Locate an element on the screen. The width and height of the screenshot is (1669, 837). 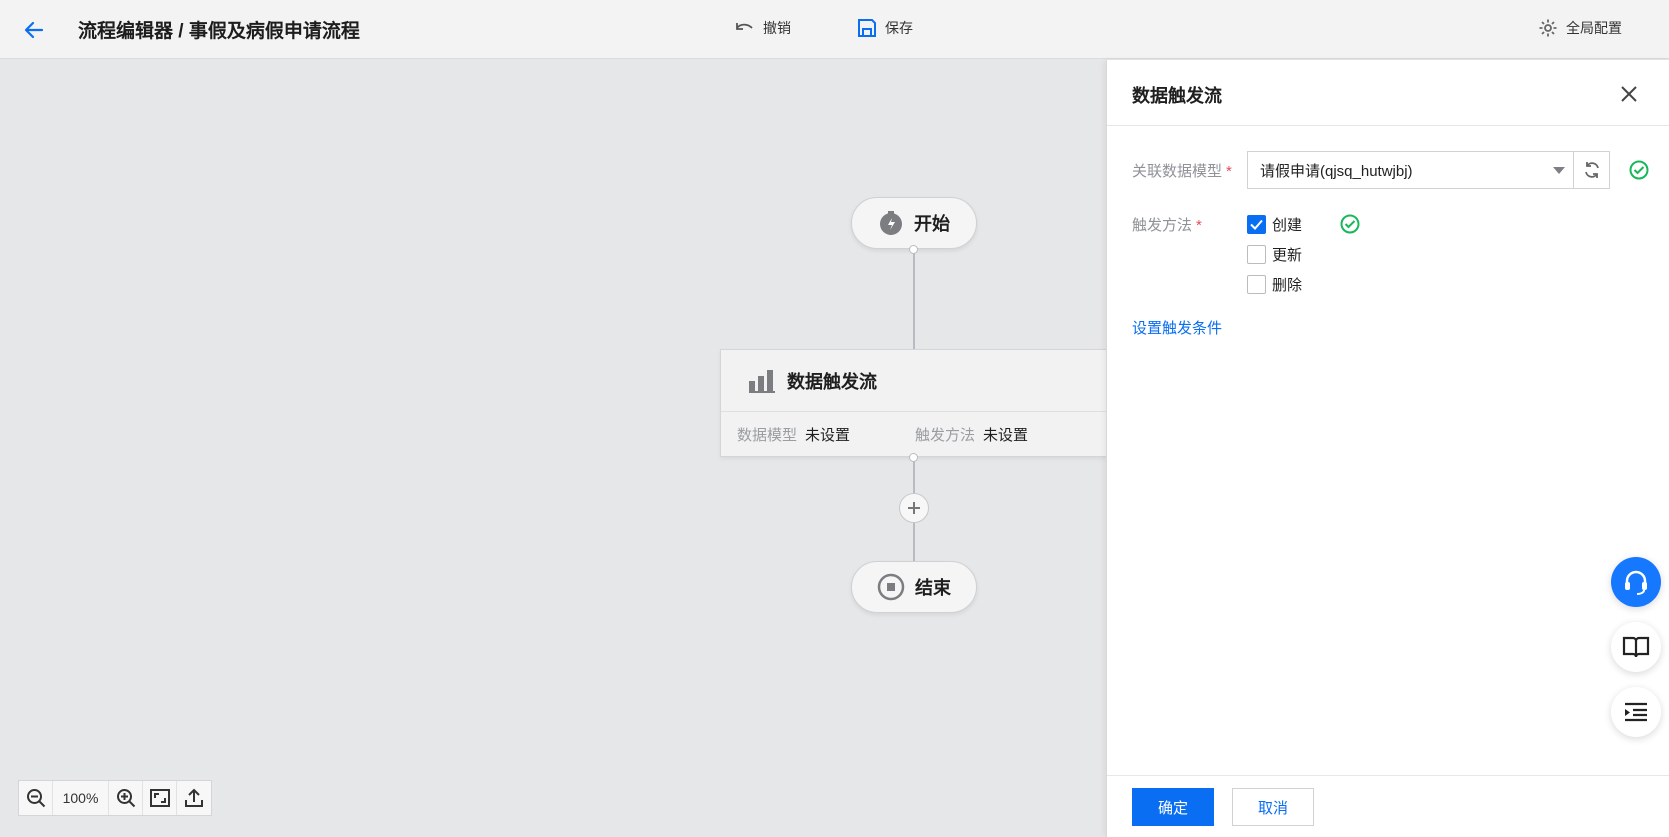
book-icon is located at coordinates (1636, 647).